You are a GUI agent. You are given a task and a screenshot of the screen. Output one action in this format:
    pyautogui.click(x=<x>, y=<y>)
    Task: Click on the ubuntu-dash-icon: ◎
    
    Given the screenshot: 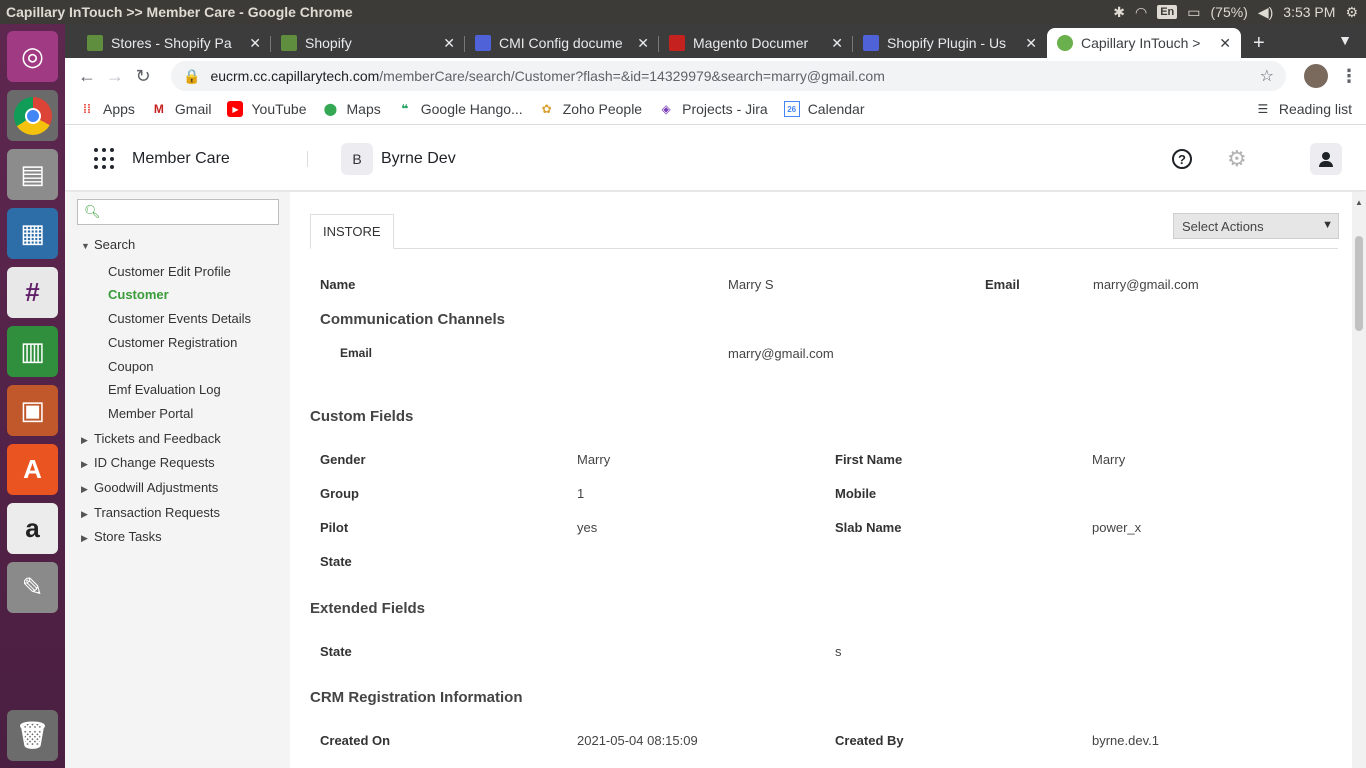 What is the action you would take?
    pyautogui.click(x=32, y=56)
    